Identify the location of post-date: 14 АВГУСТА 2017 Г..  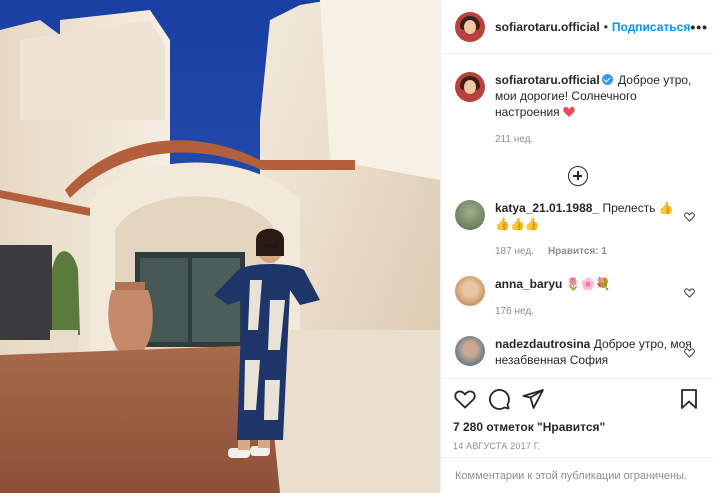
(577, 446).